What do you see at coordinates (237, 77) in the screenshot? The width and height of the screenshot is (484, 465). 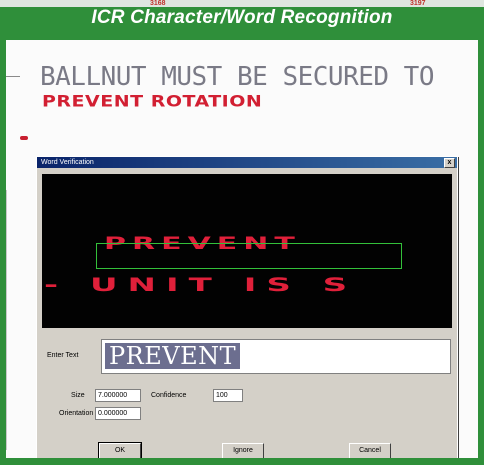 I see `printed-text-line: BALLNUT MUST BE SECURED TO` at bounding box center [237, 77].